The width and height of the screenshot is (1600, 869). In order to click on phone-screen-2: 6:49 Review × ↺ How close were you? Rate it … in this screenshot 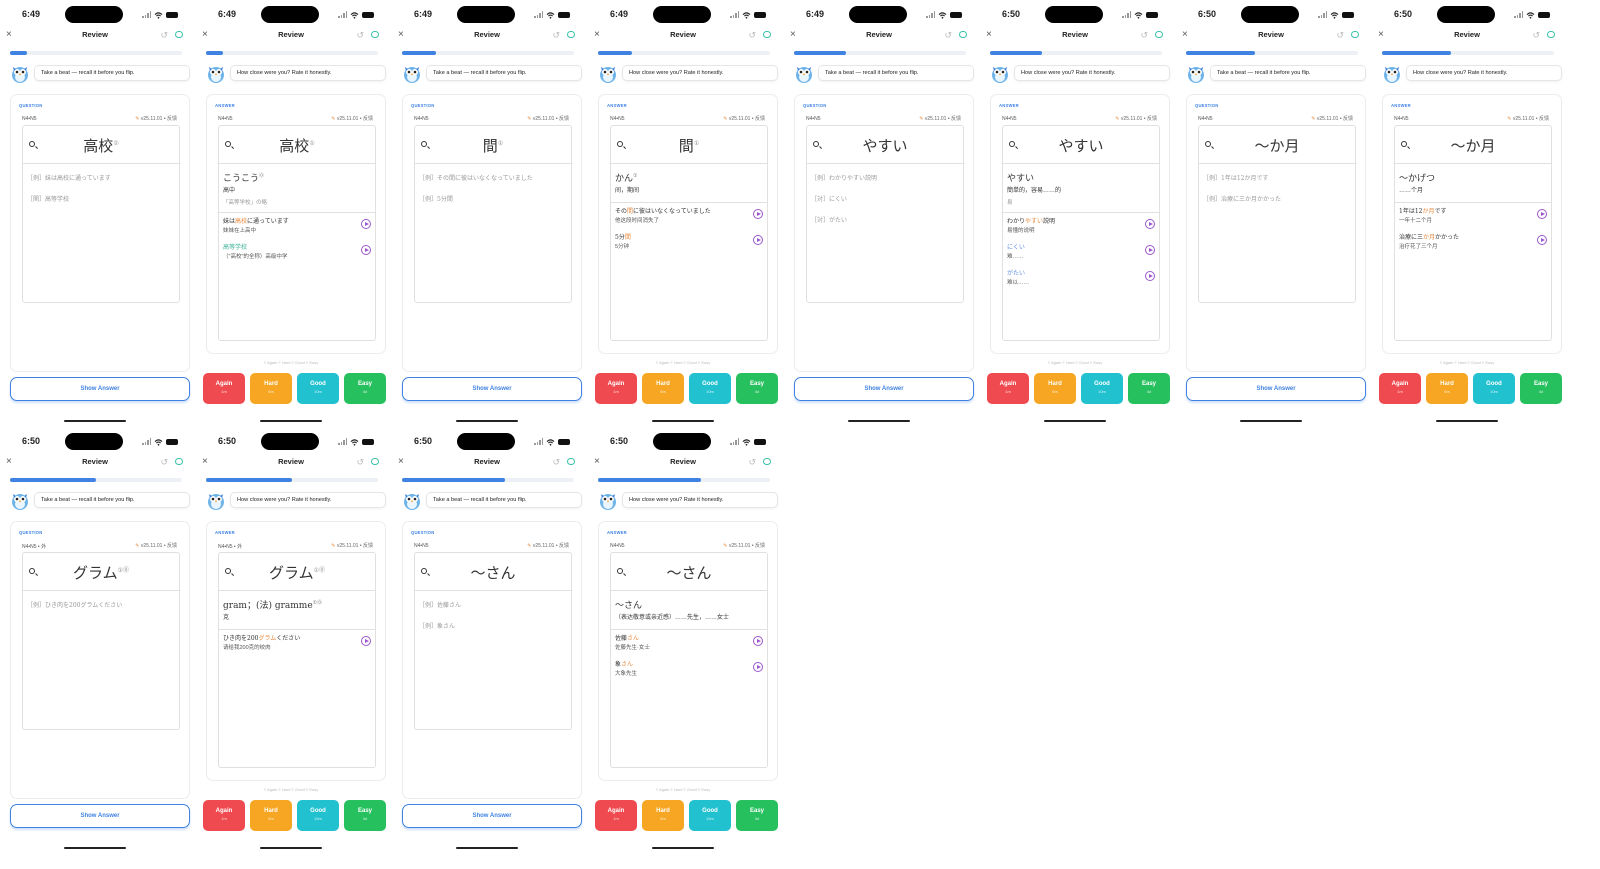, I will do `click(292, 215)`.